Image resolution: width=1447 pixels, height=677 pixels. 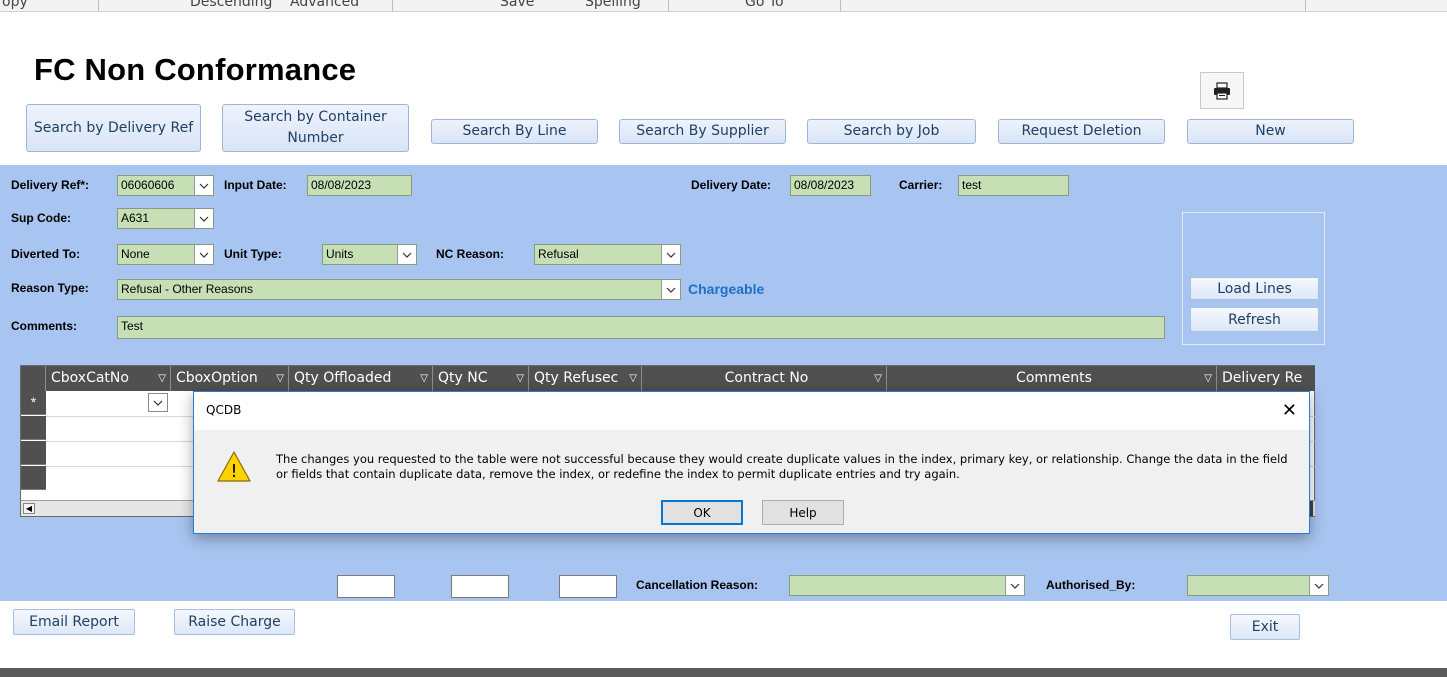 I want to click on print-button, so click(x=1222, y=90).